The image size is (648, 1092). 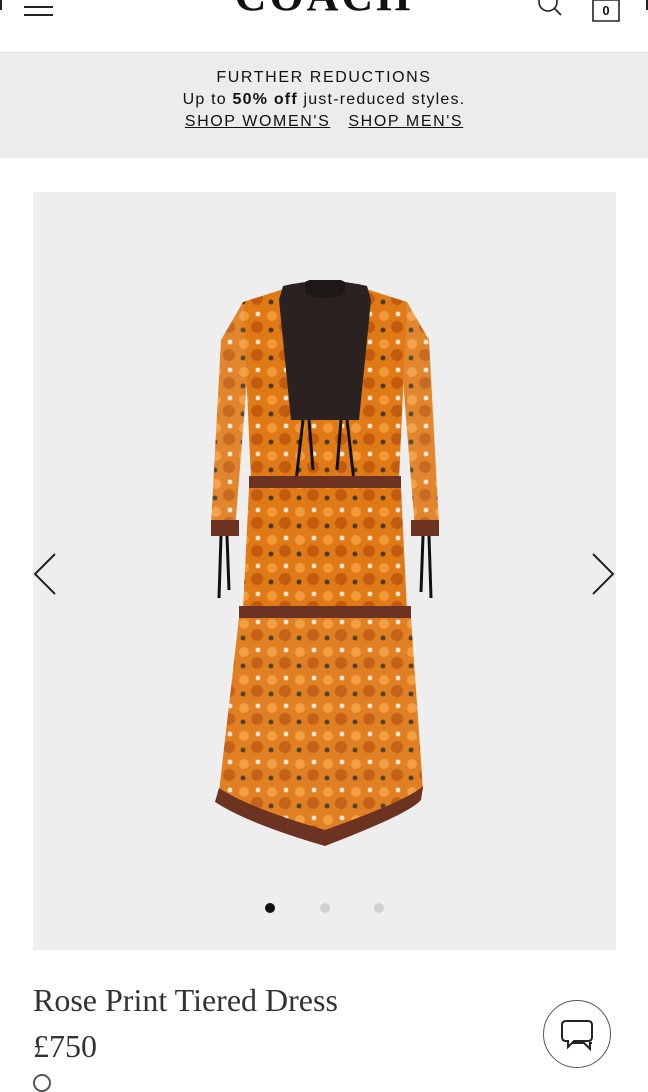 What do you see at coordinates (42, 1083) in the screenshot?
I see `partial-icon` at bounding box center [42, 1083].